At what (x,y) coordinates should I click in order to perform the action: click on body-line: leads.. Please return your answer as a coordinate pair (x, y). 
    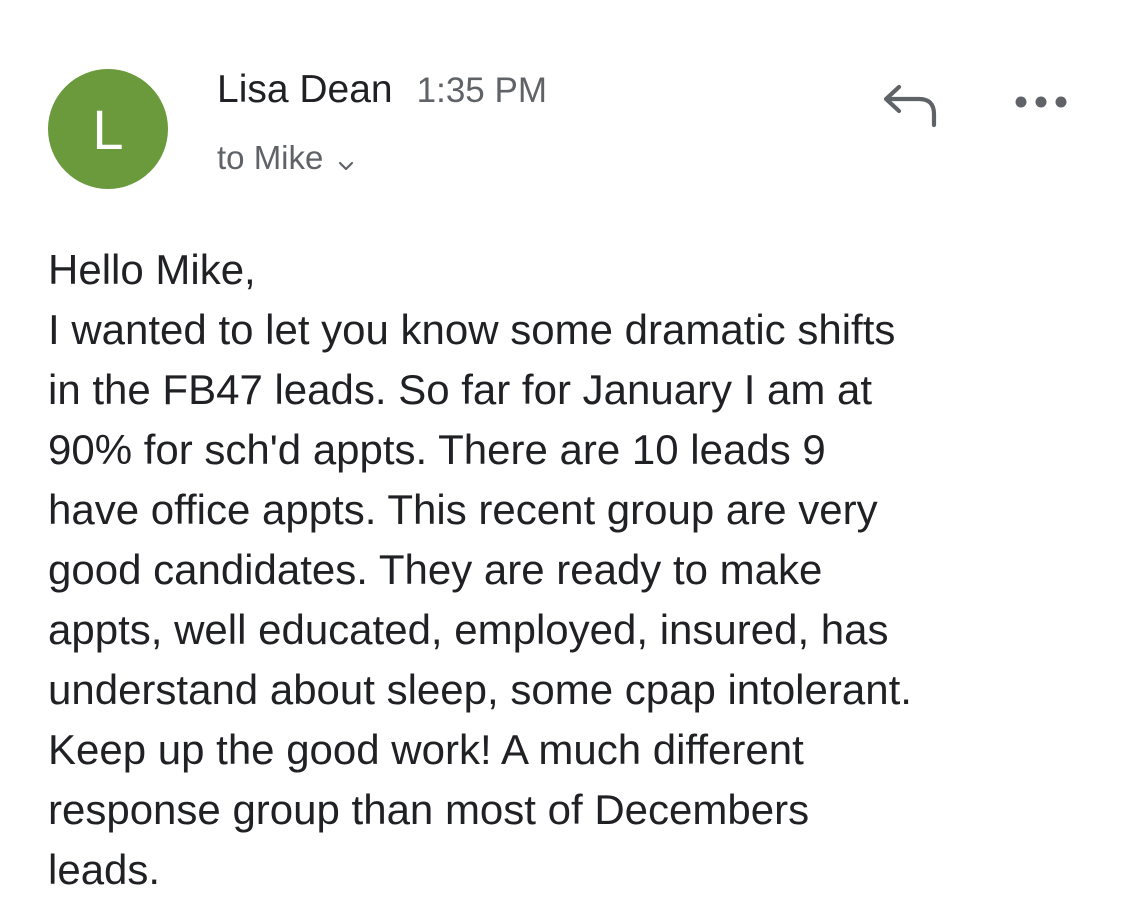
    Looking at the image, I should click on (104, 869).